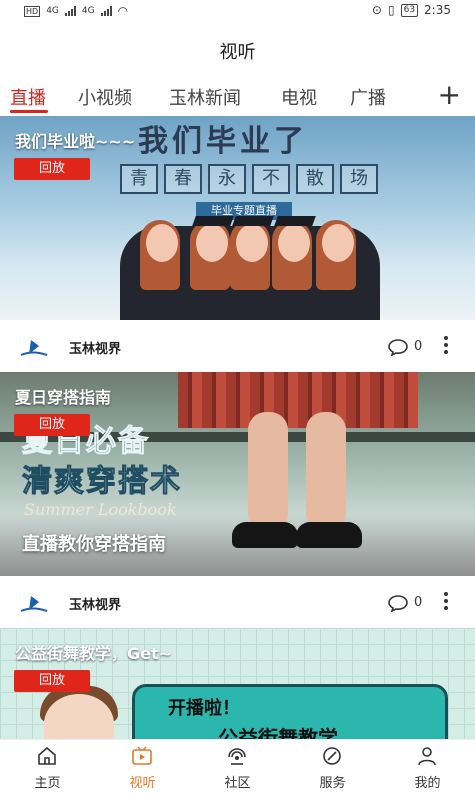 This screenshot has height=795, width=475. What do you see at coordinates (427, 756) in the screenshot?
I see `profile-icon` at bounding box center [427, 756].